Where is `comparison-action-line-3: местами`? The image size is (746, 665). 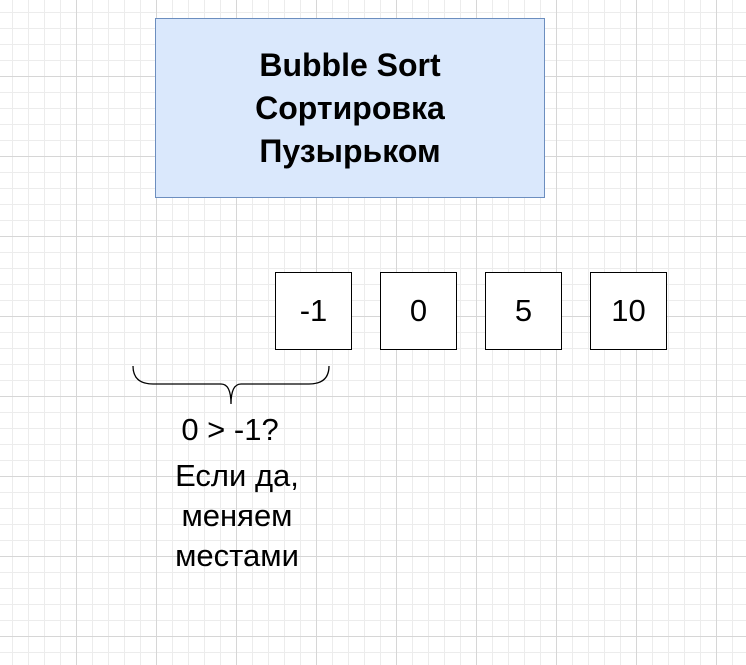 comparison-action-line-3: местами is located at coordinates (237, 555).